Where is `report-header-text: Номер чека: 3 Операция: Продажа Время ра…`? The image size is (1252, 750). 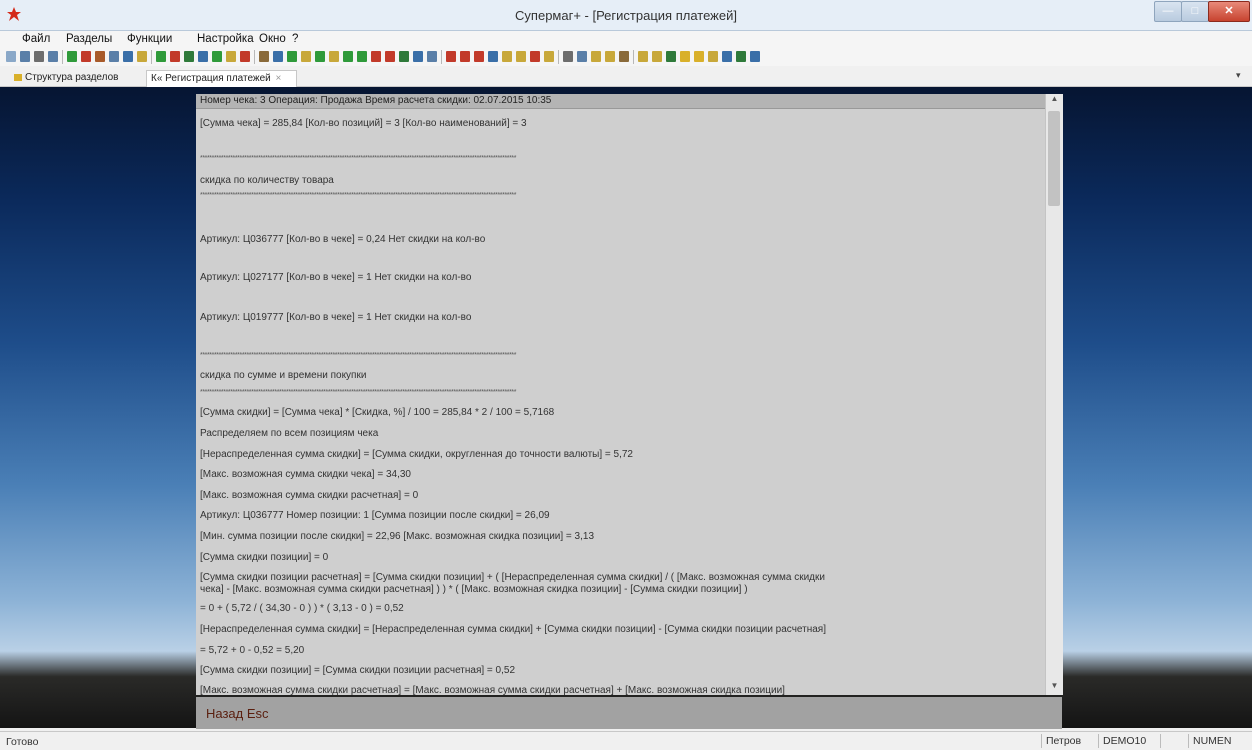
report-header-text: Номер чека: 3 Операция: Продажа Время ра… is located at coordinates (376, 100).